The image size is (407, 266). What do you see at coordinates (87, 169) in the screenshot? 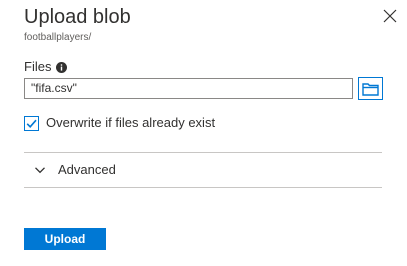
I see `advanced-label: Advanced` at bounding box center [87, 169].